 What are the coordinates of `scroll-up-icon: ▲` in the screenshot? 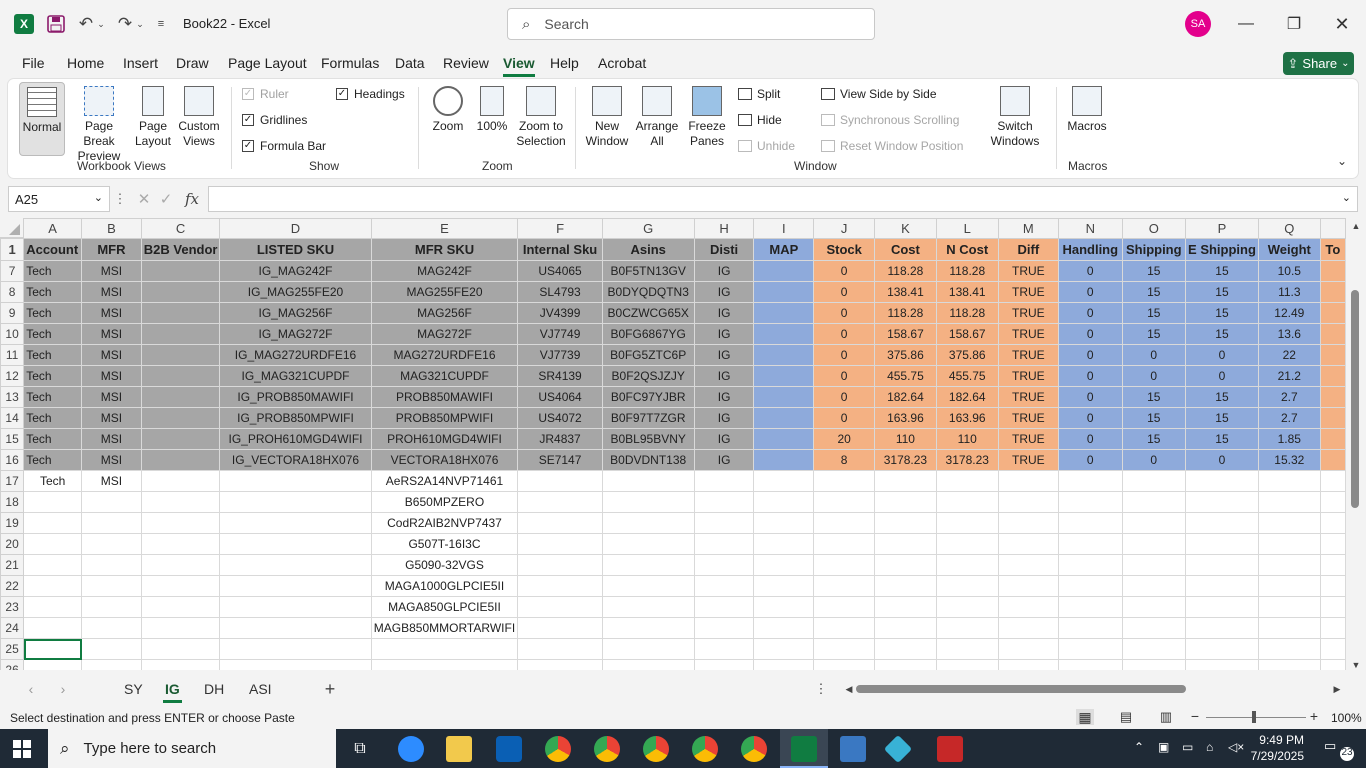 It's located at (1356, 226).